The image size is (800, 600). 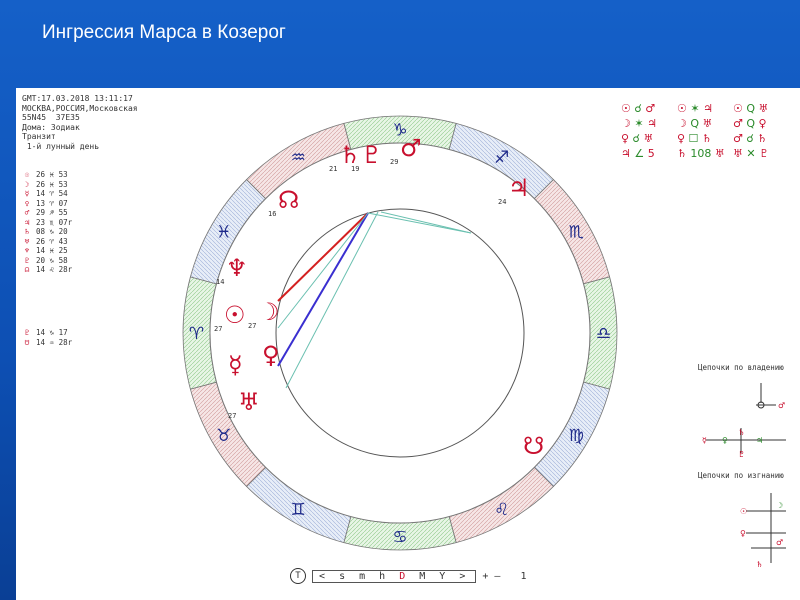 I want to click on planet-degree-label: 14, so click(x=220, y=282).